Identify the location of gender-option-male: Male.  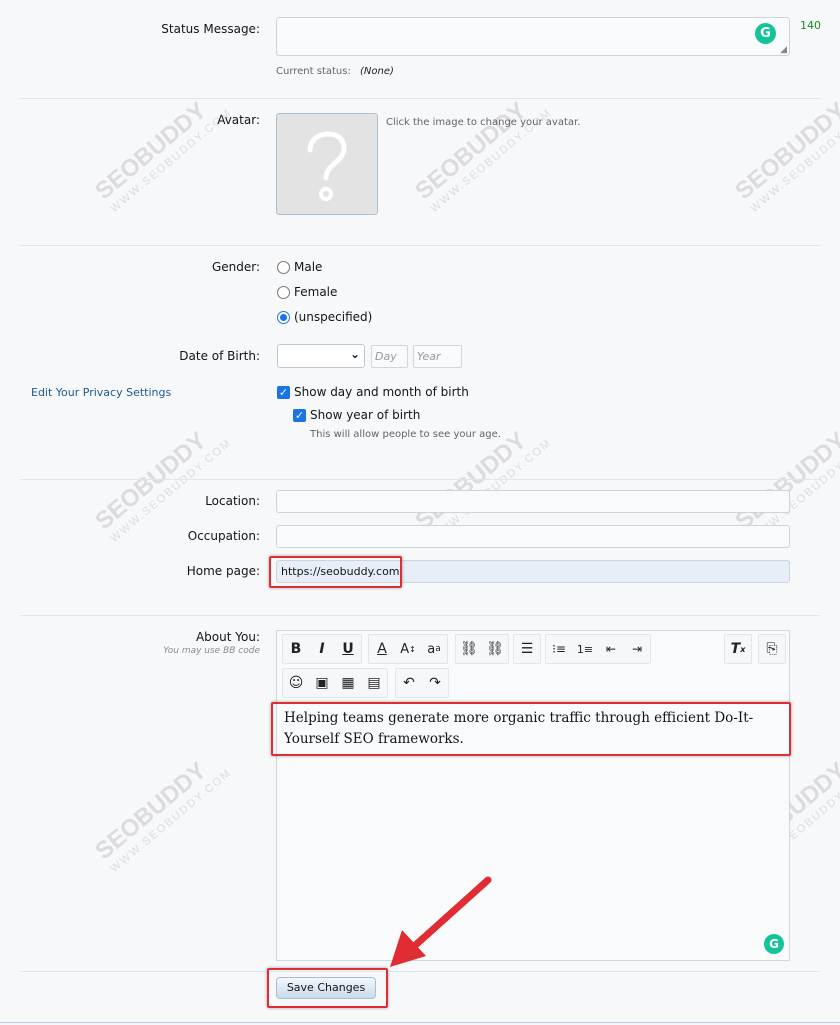
(299, 267).